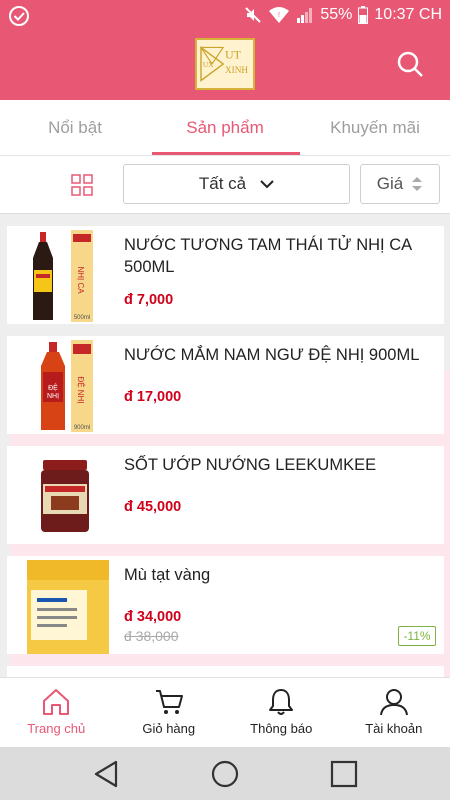 The height and width of the screenshot is (800, 450). I want to click on grid-view-icon, so click(82, 185).